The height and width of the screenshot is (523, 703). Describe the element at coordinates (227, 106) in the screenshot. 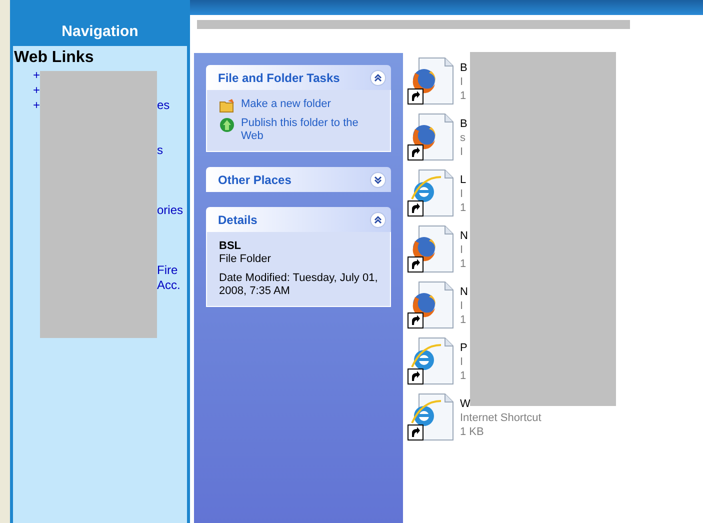

I see `folder-icon` at that location.